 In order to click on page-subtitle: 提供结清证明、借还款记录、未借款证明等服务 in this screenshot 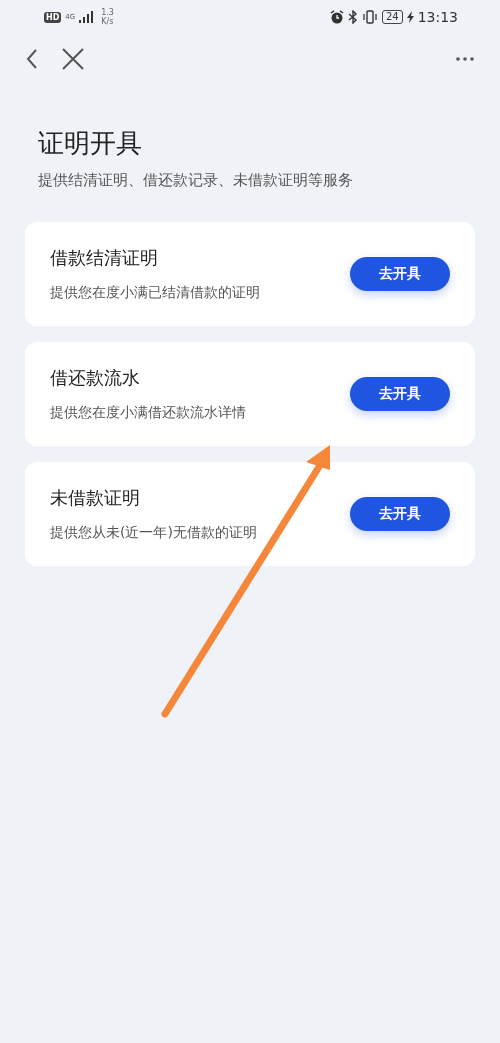, I will do `click(196, 180)`.